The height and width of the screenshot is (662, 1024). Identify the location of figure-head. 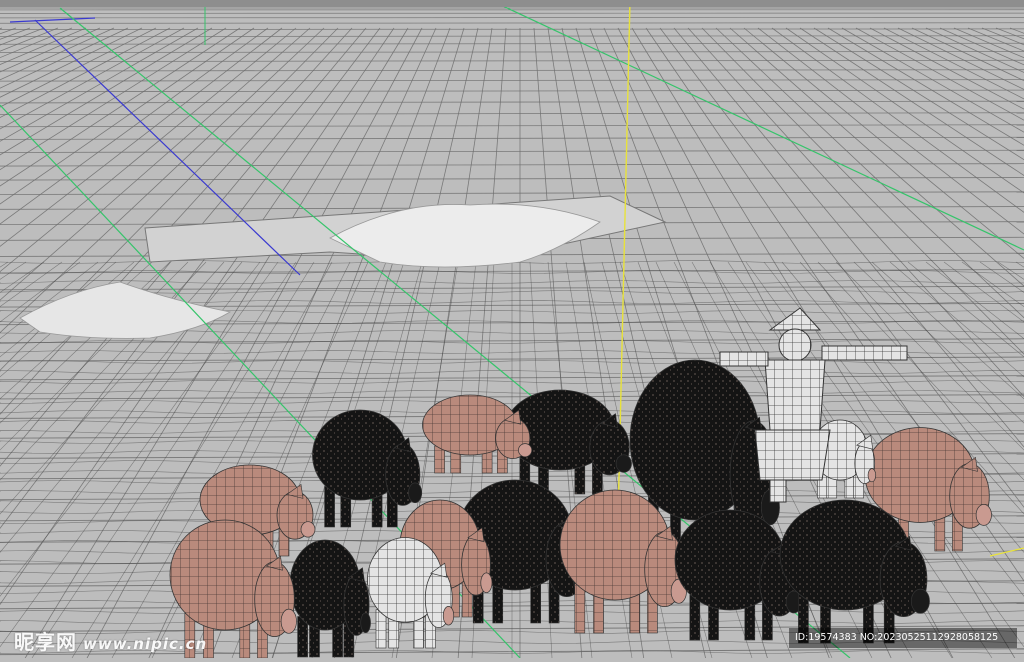
(795, 345).